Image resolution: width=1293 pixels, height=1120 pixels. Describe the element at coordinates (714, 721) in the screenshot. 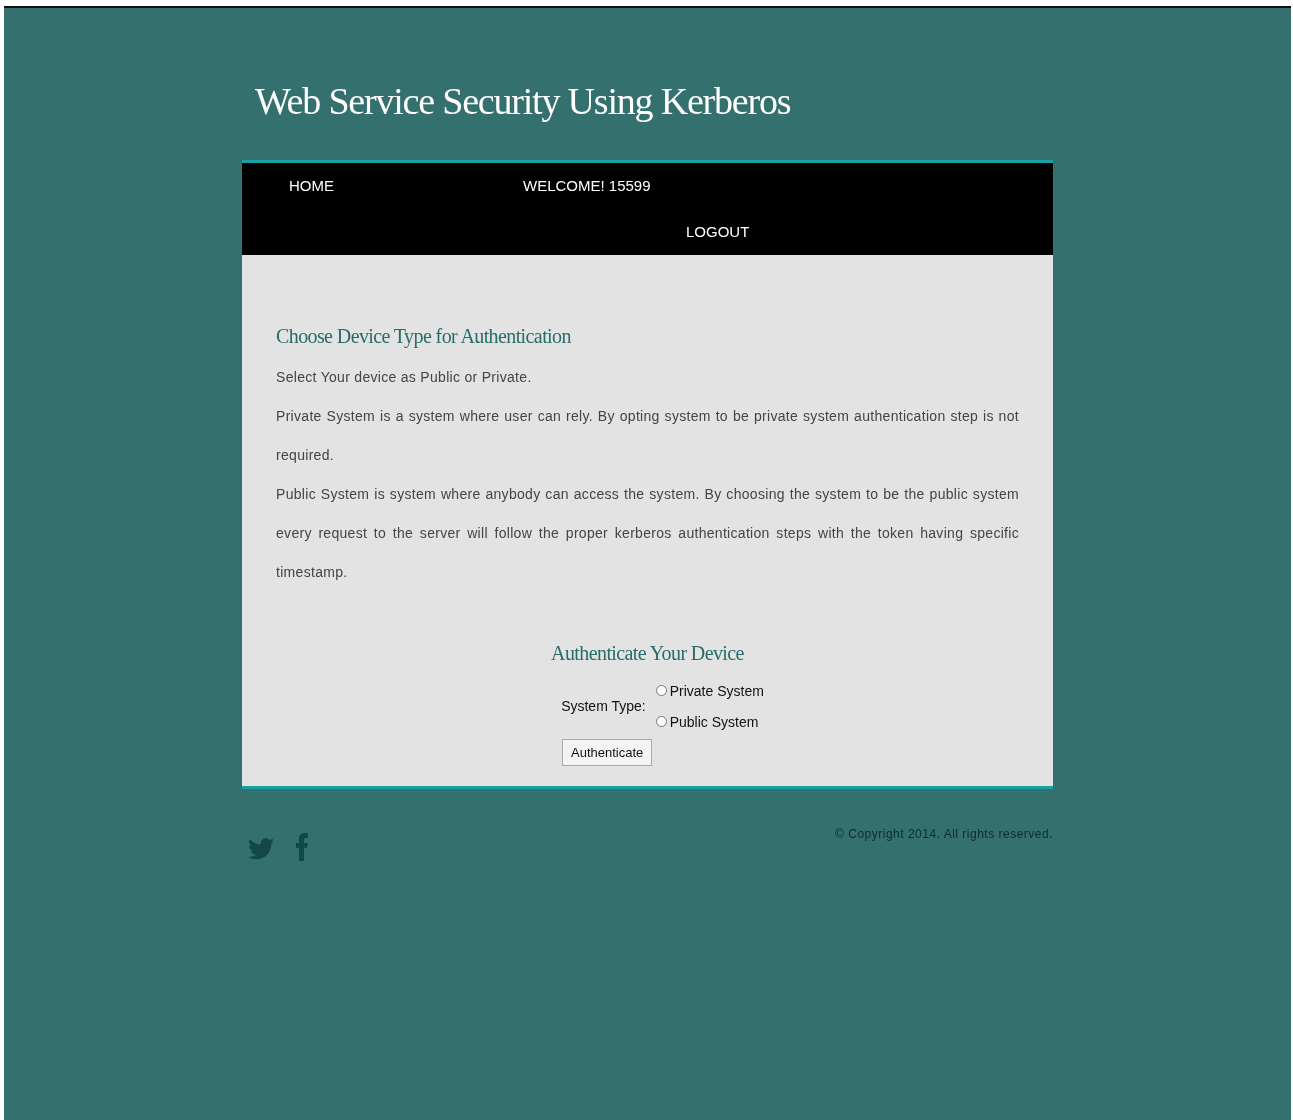

I see `radio-label: Public System` at that location.